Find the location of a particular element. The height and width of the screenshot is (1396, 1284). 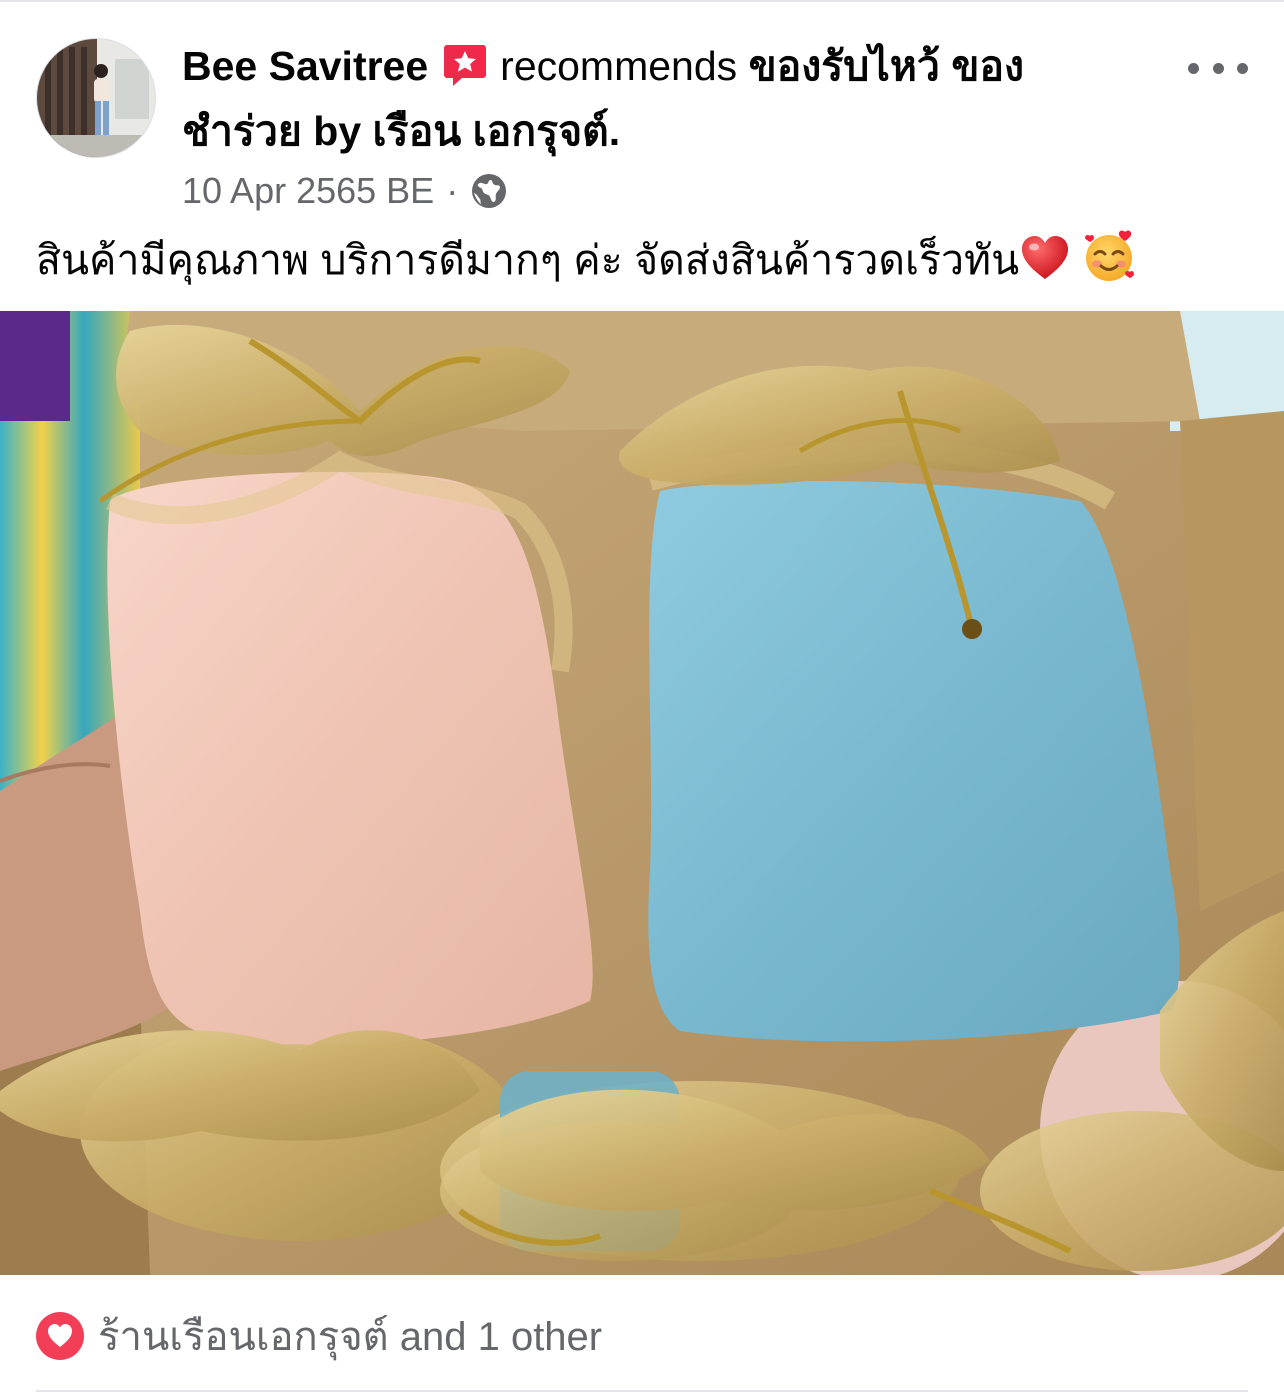

more-options-icon is located at coordinates (1218, 68).